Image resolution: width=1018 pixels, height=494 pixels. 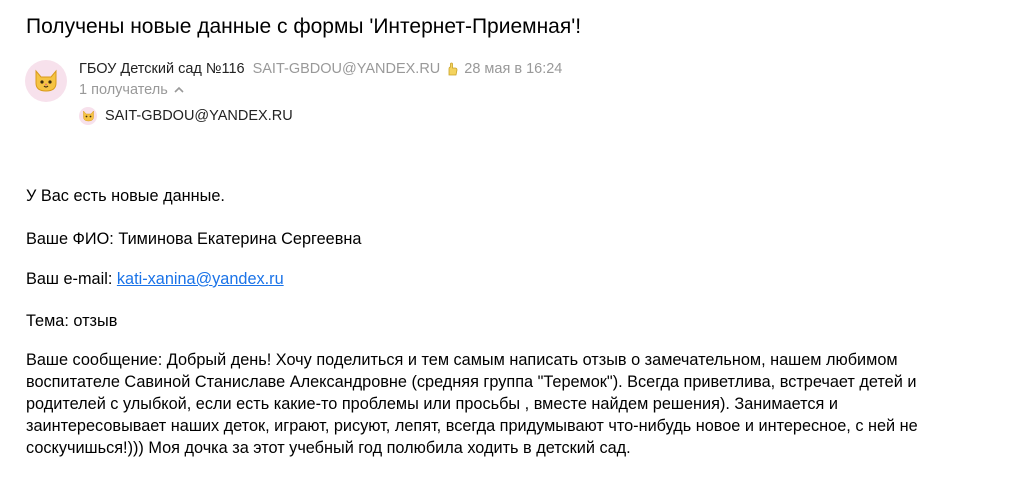 I want to click on chevron-up-icon, so click(x=179, y=89).